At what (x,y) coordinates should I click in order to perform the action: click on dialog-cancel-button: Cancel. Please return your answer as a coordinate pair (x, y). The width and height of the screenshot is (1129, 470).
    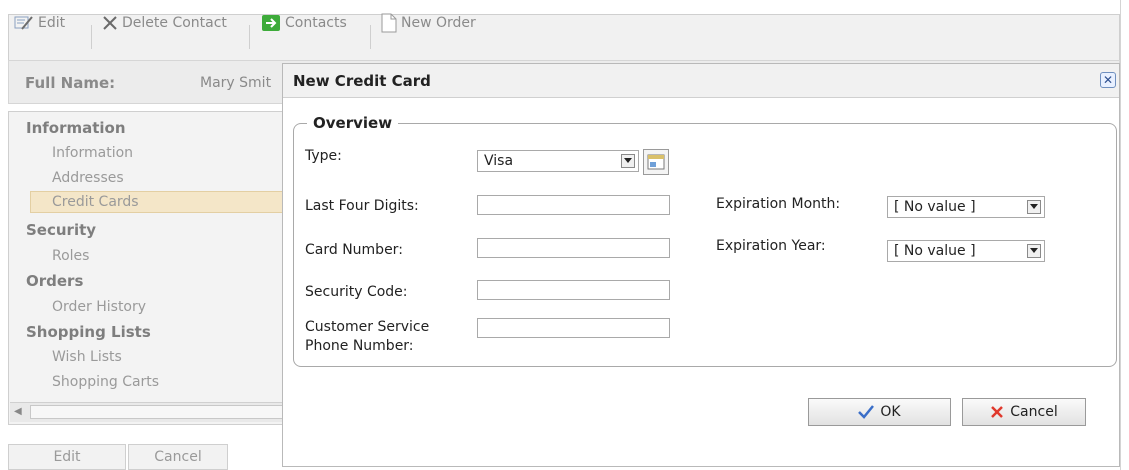
    Looking at the image, I should click on (1024, 412).